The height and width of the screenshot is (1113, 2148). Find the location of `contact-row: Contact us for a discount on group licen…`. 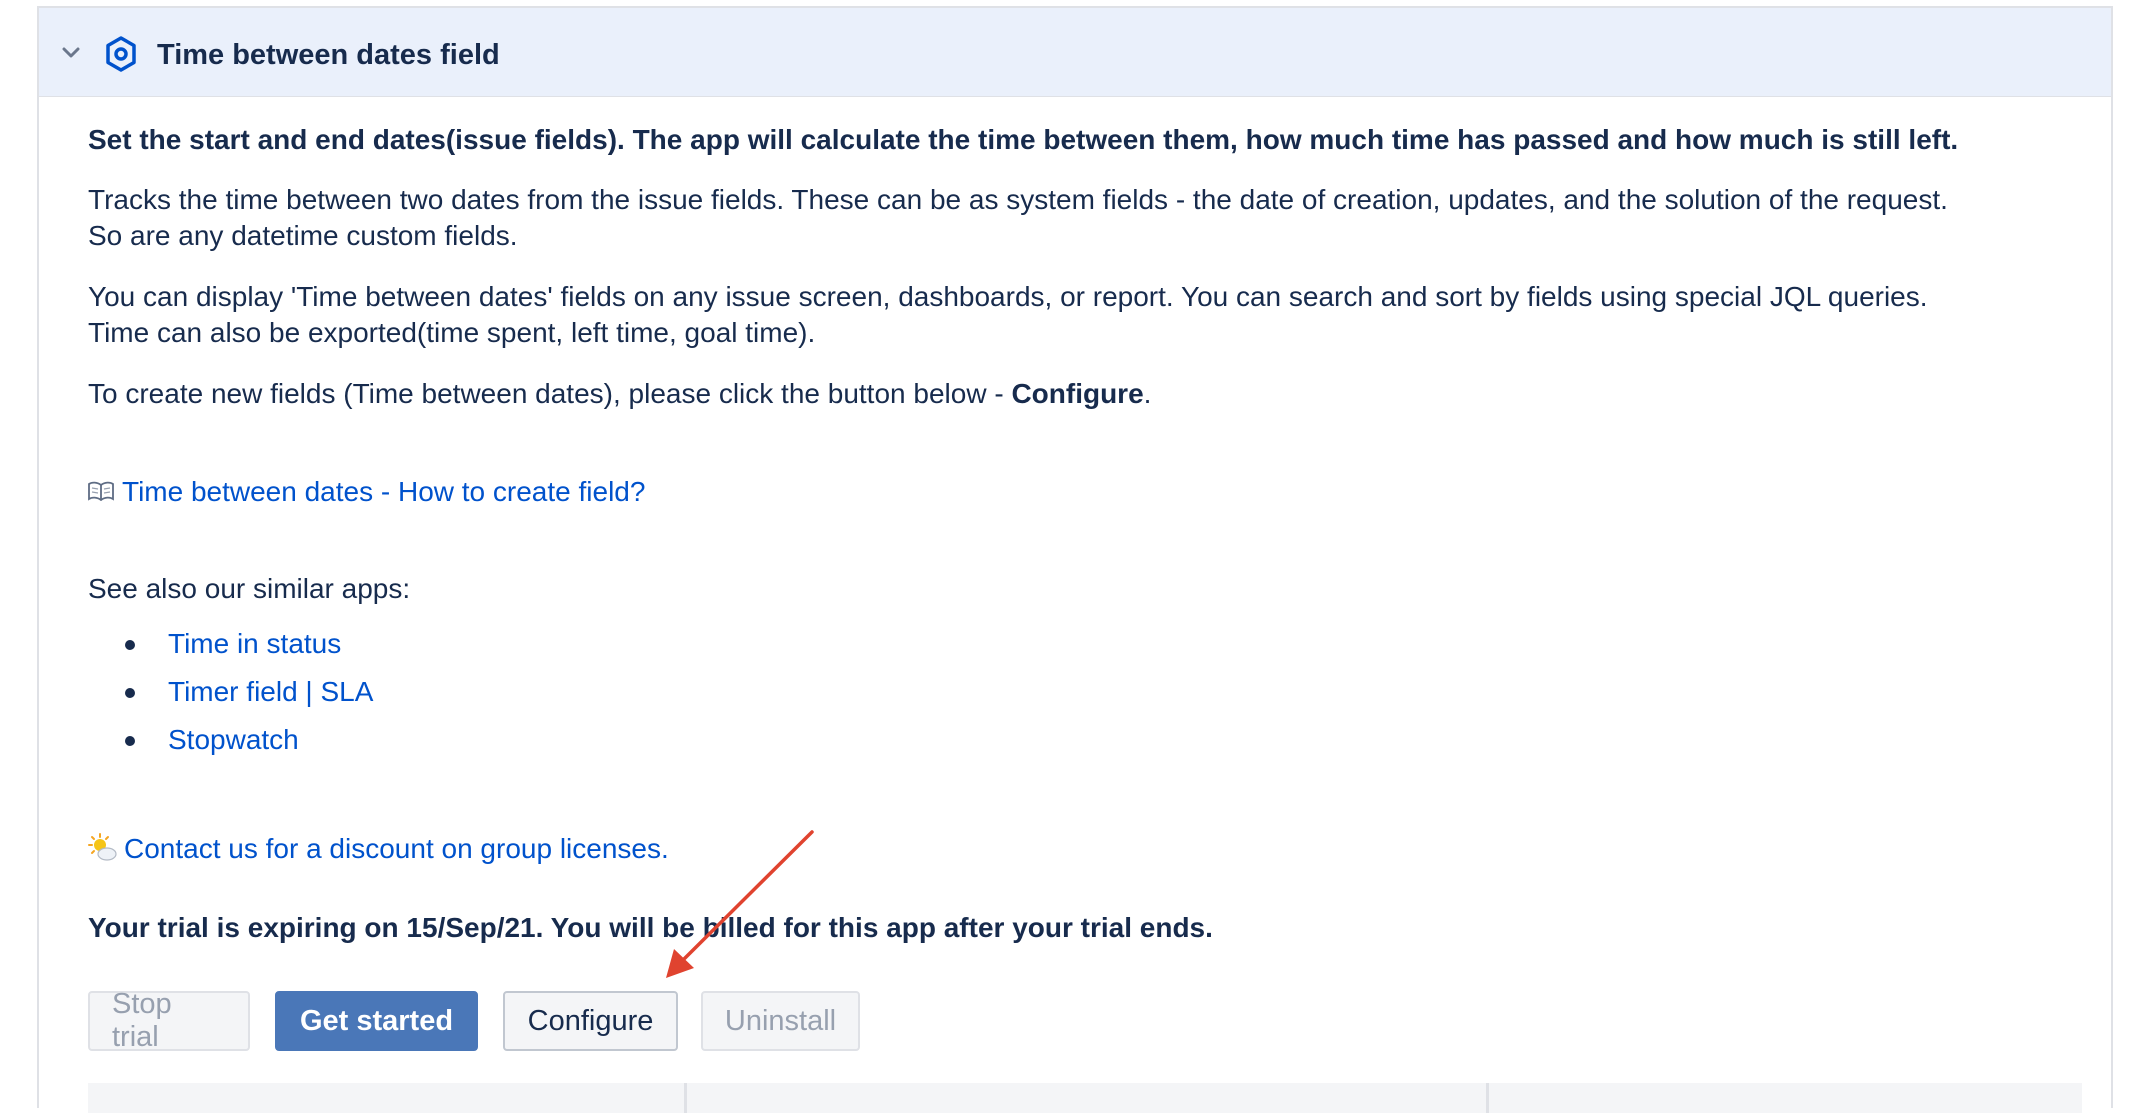

contact-row: Contact us for a discount on group licen… is located at coordinates (378, 849).